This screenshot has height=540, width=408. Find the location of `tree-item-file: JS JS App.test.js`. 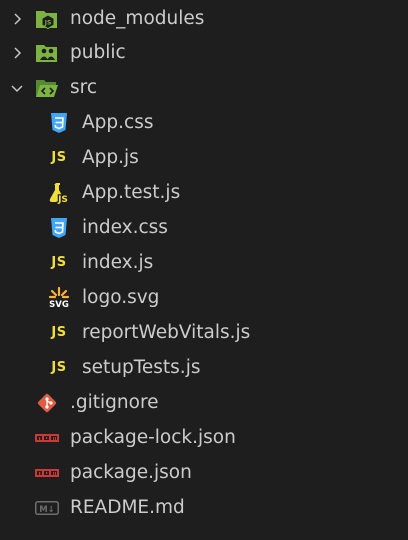

tree-item-file: JS JS App.test.js is located at coordinates (204, 192).